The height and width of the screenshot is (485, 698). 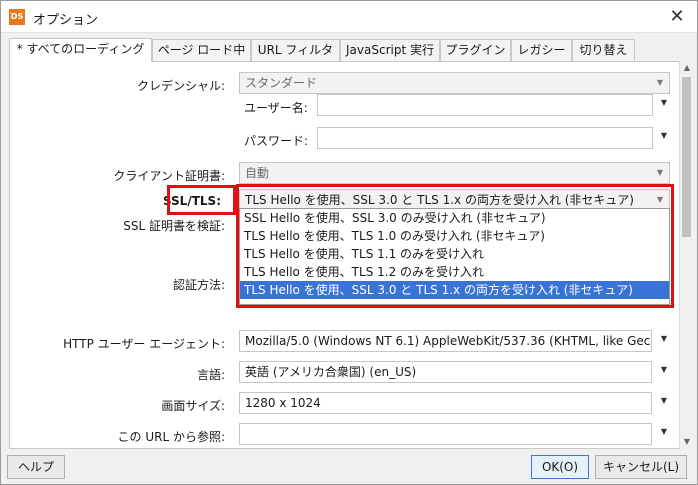 I want to click on scroll-thumb, so click(x=686, y=157).